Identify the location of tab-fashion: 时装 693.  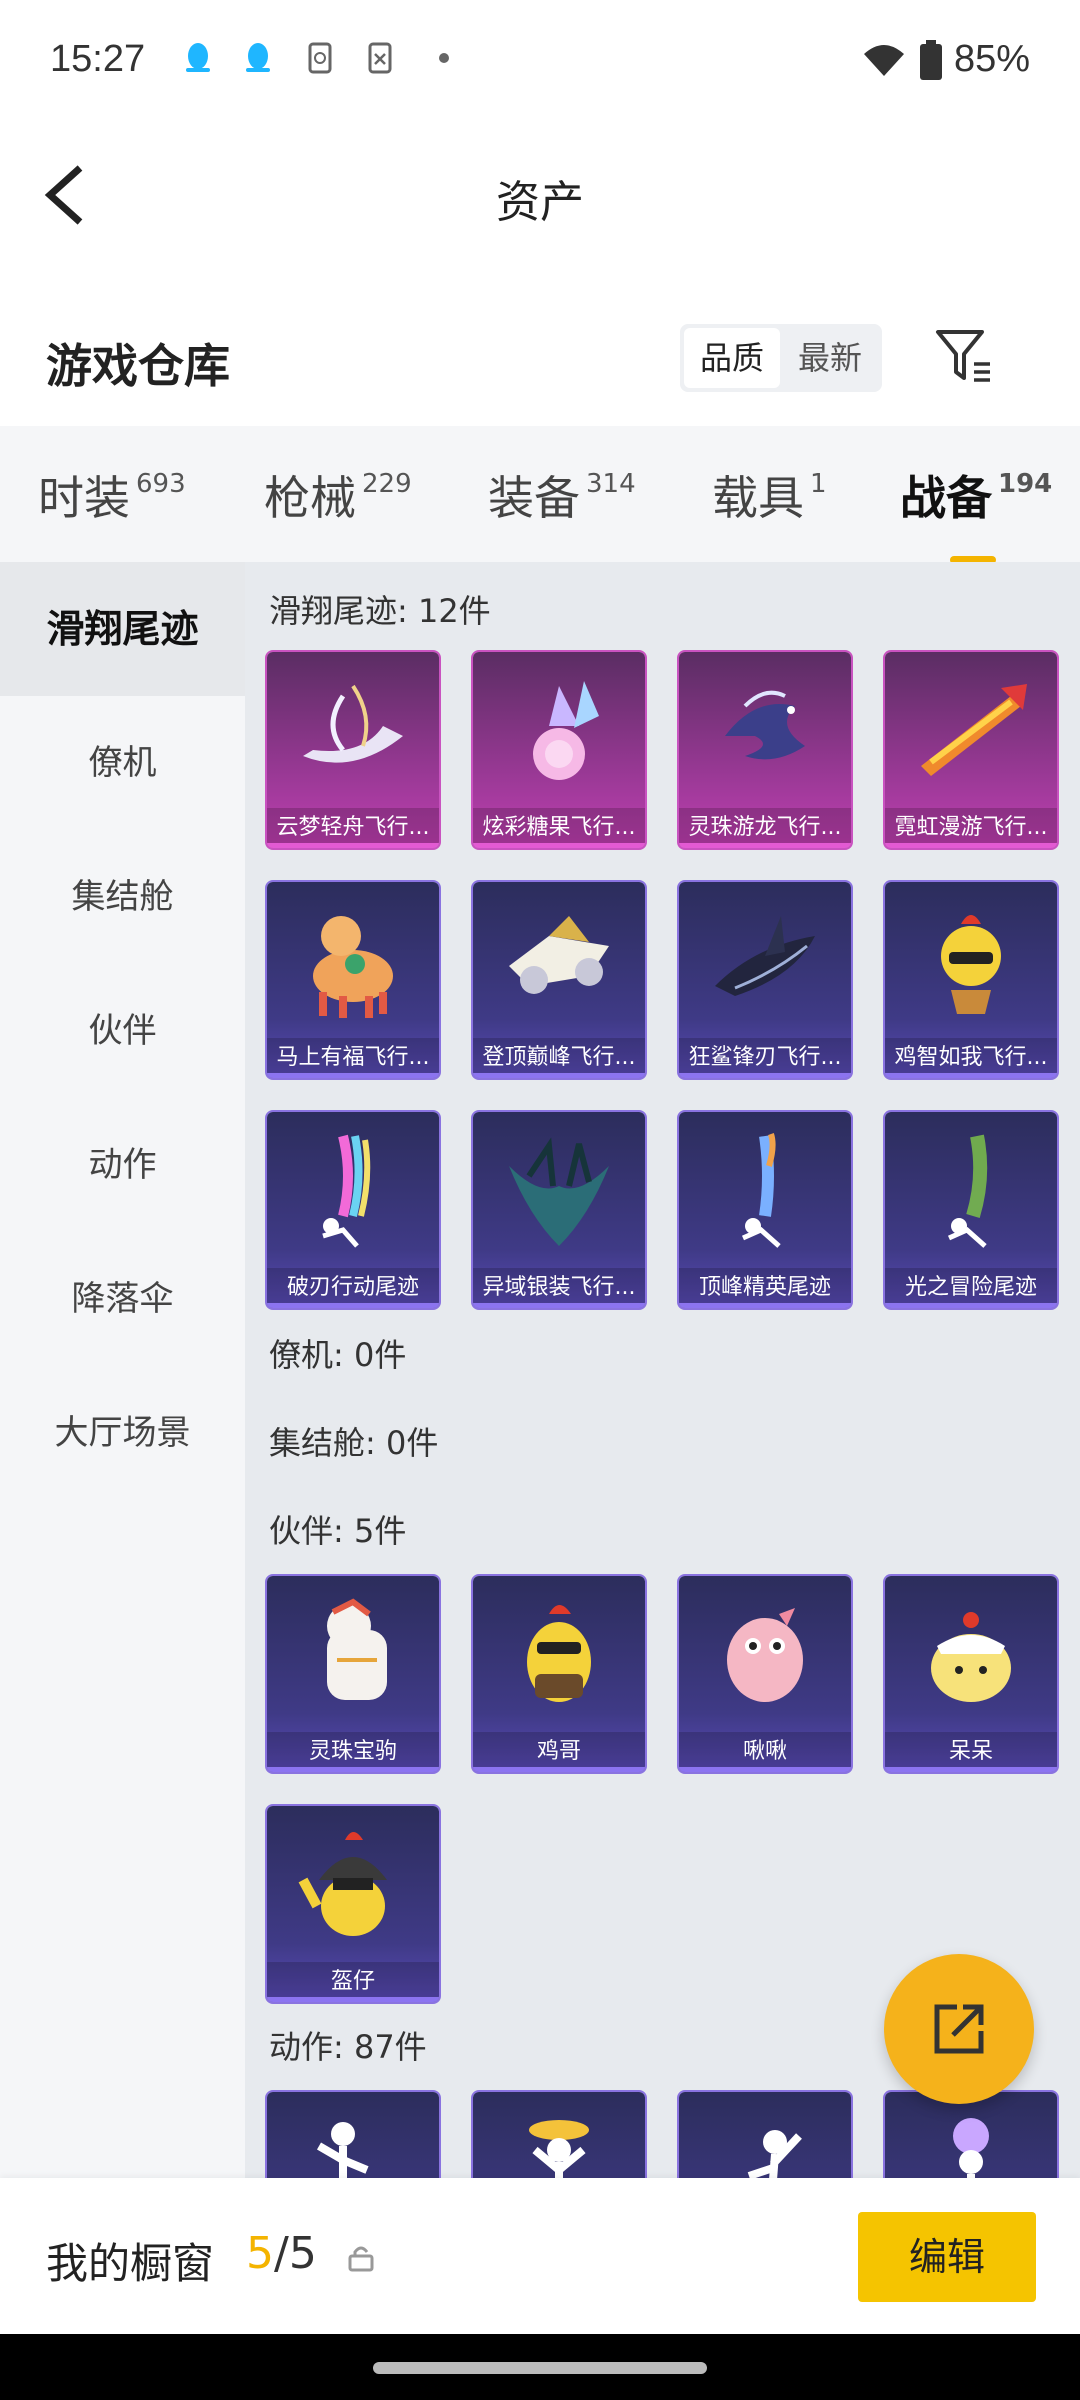
(112, 495).